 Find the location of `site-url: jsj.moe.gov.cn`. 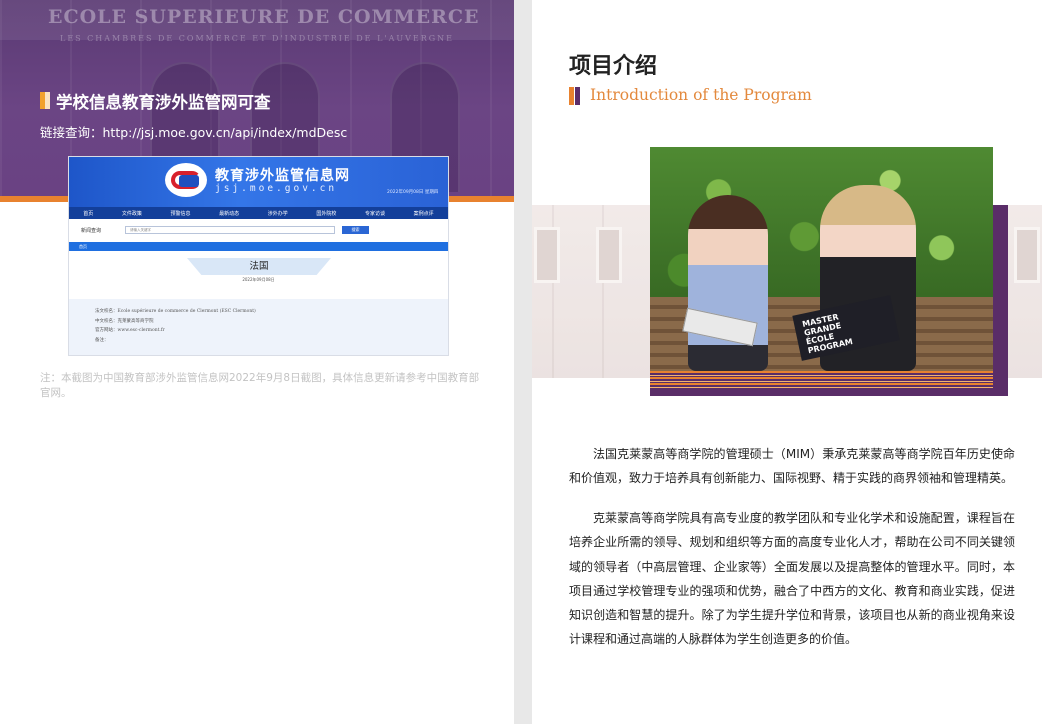

site-url: jsj.moe.gov.cn is located at coordinates (276, 188).